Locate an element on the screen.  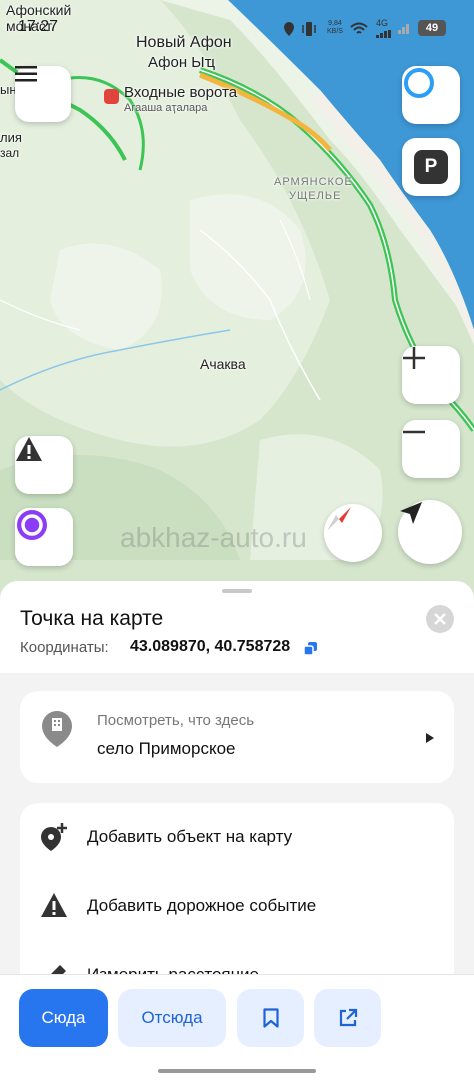
action-add-road-event: Добавить дорожное событие is located at coordinates (237, 906).